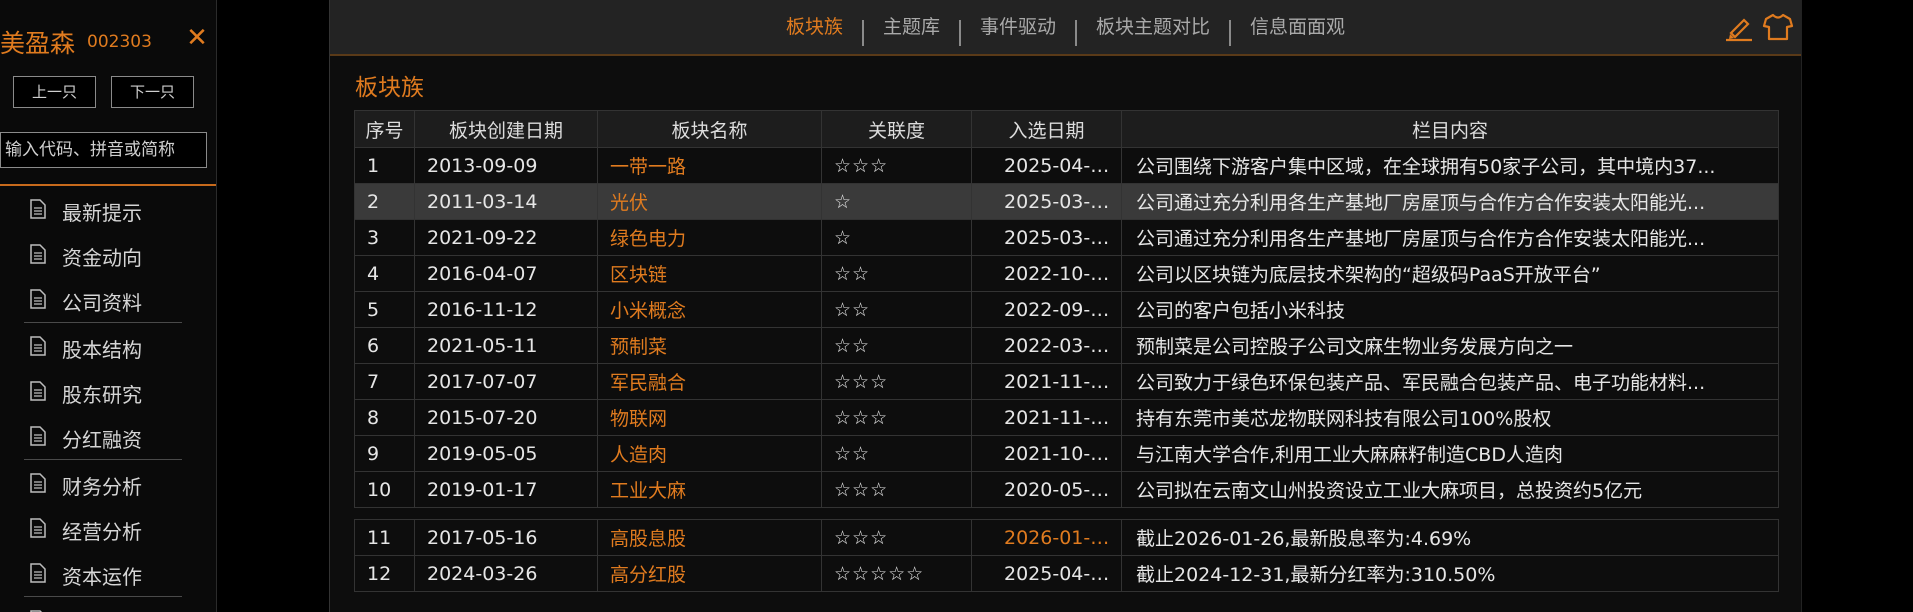 This screenshot has height=612, width=1913. Describe the element at coordinates (197, 38) in the screenshot. I see `close-icon: ✕` at that location.